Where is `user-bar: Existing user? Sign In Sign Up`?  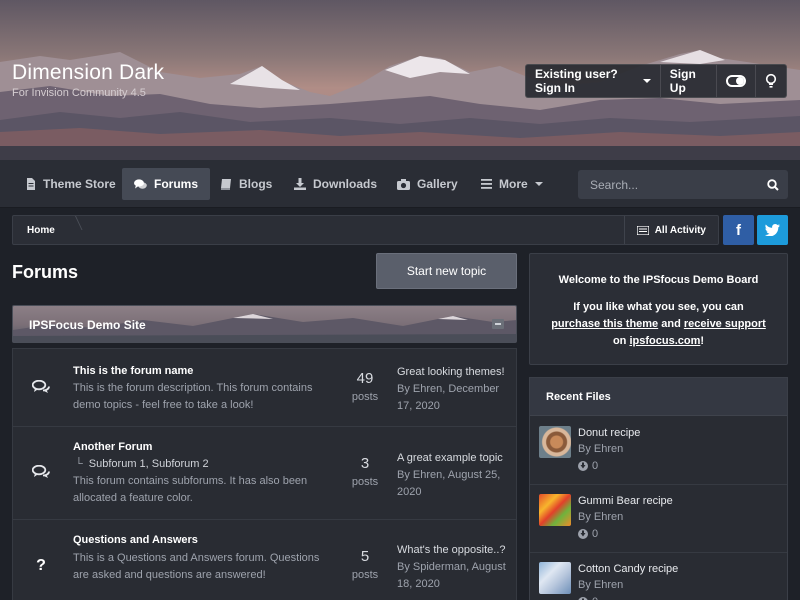
user-bar: Existing user? Sign In Sign Up is located at coordinates (656, 81).